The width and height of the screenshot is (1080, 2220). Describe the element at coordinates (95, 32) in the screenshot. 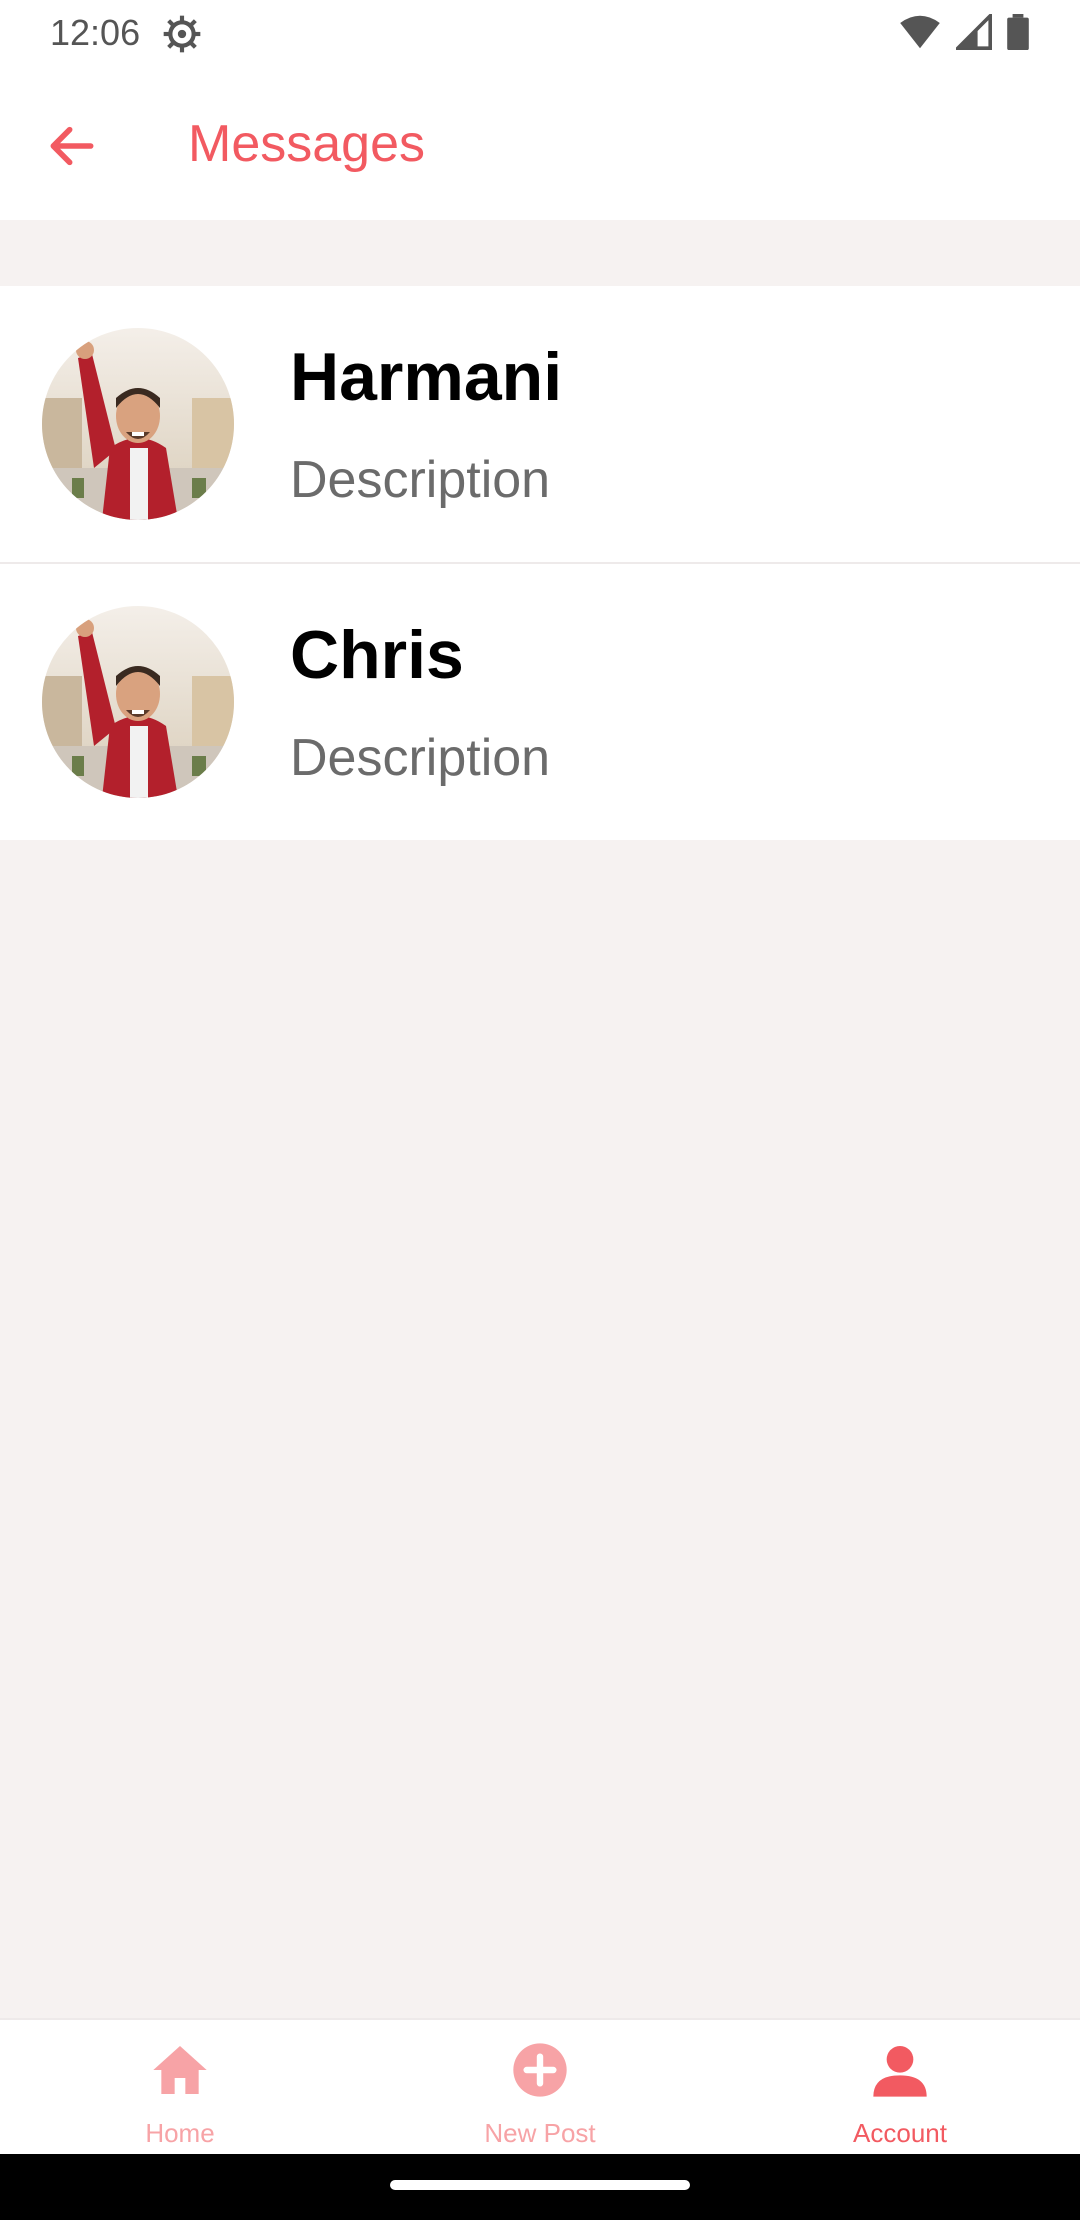

I see `status-time: 12:06` at that location.